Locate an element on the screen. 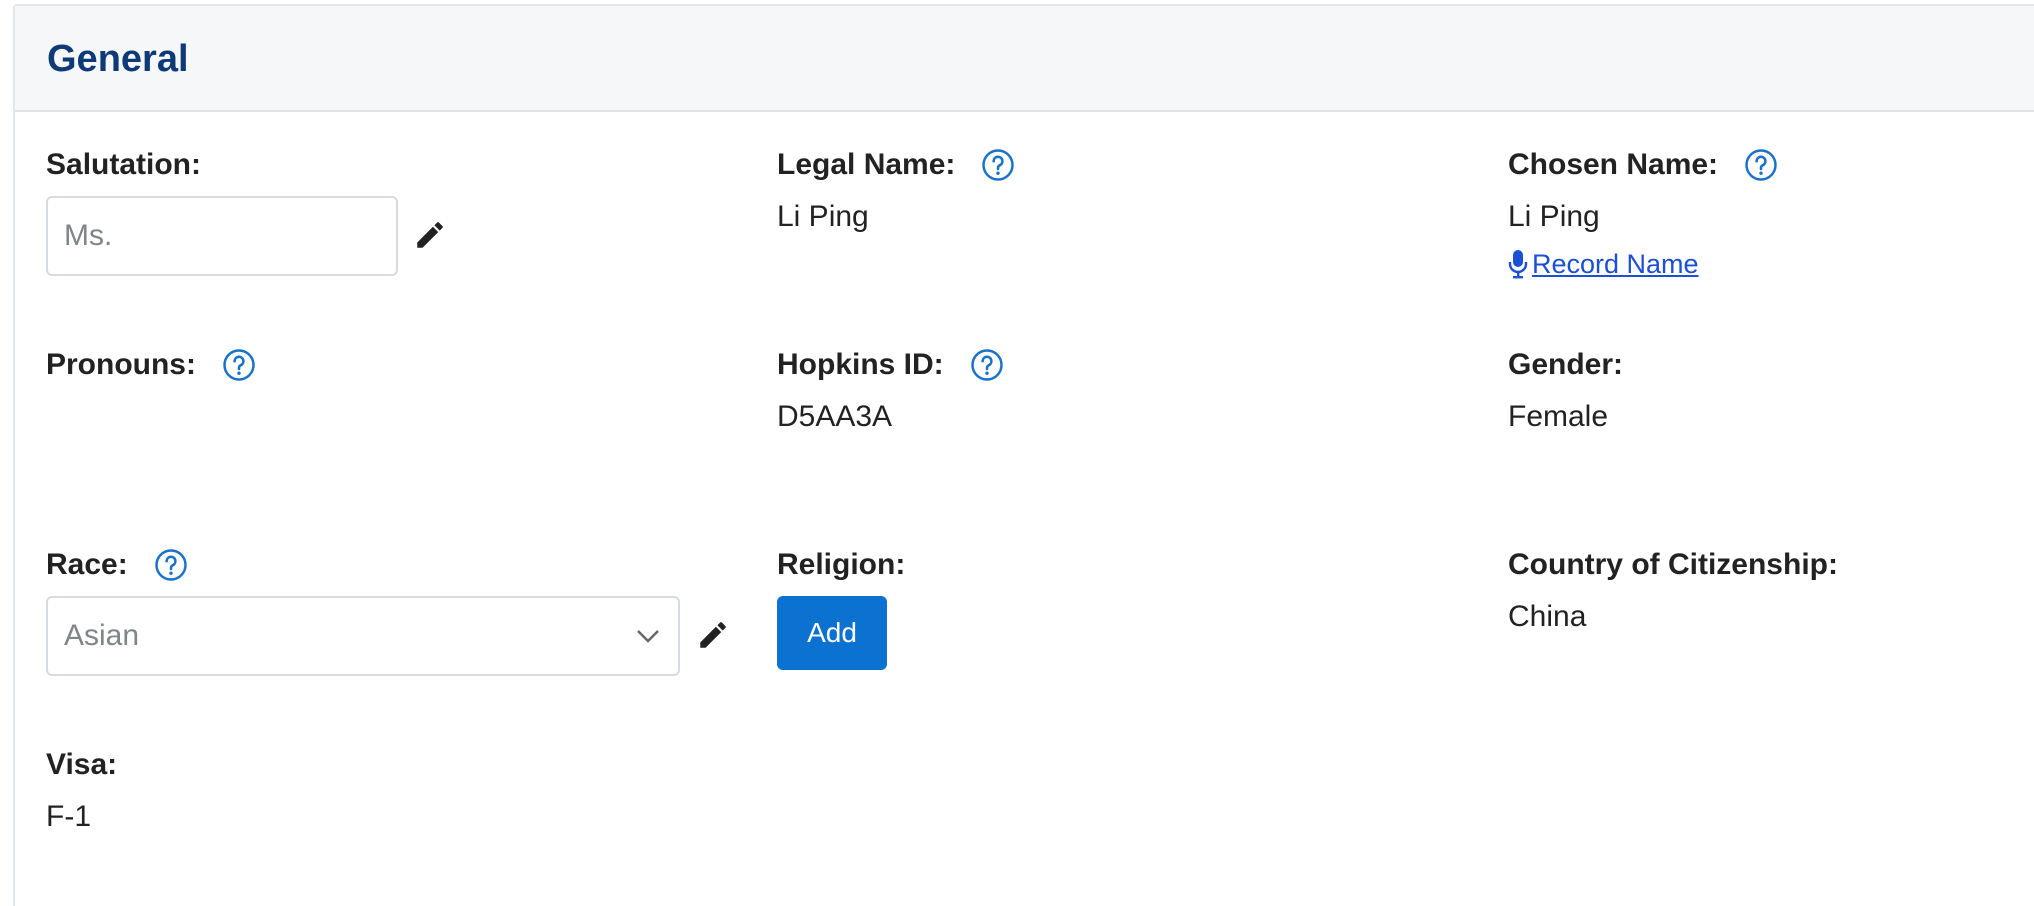  pronouns-label: Pronouns: is located at coordinates (121, 364).